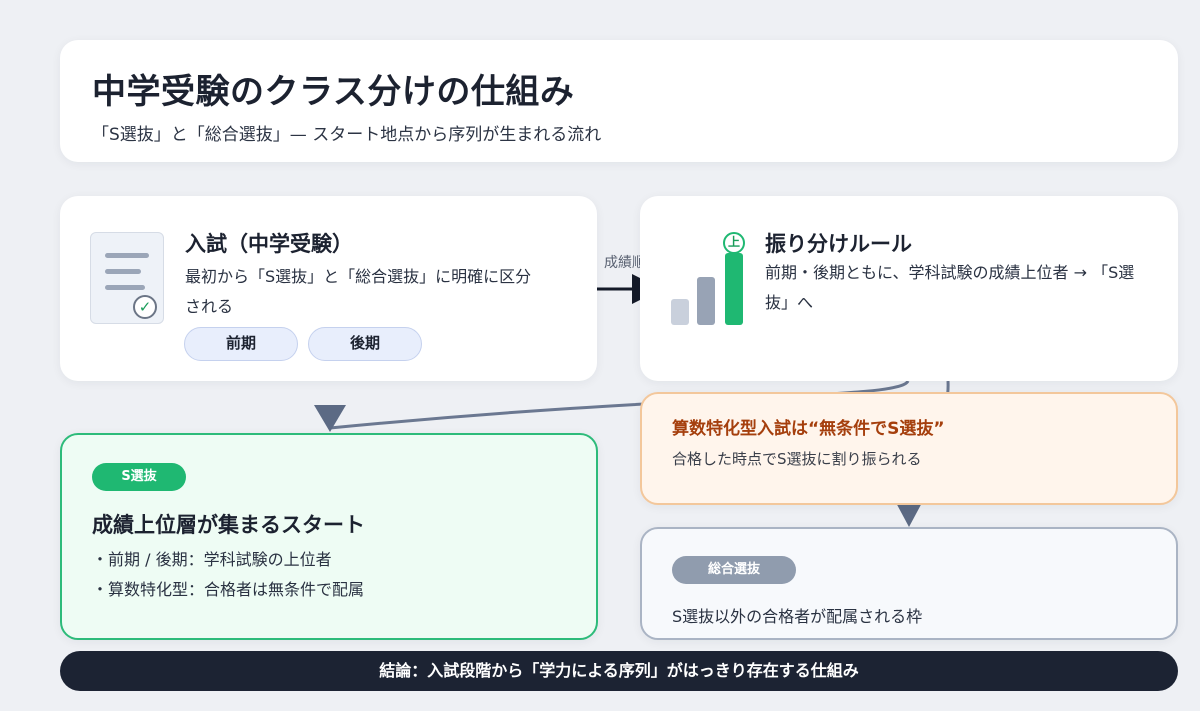 This screenshot has width=1200, height=711. Describe the element at coordinates (145, 307) in the screenshot. I see `check-icon: ✓` at that location.